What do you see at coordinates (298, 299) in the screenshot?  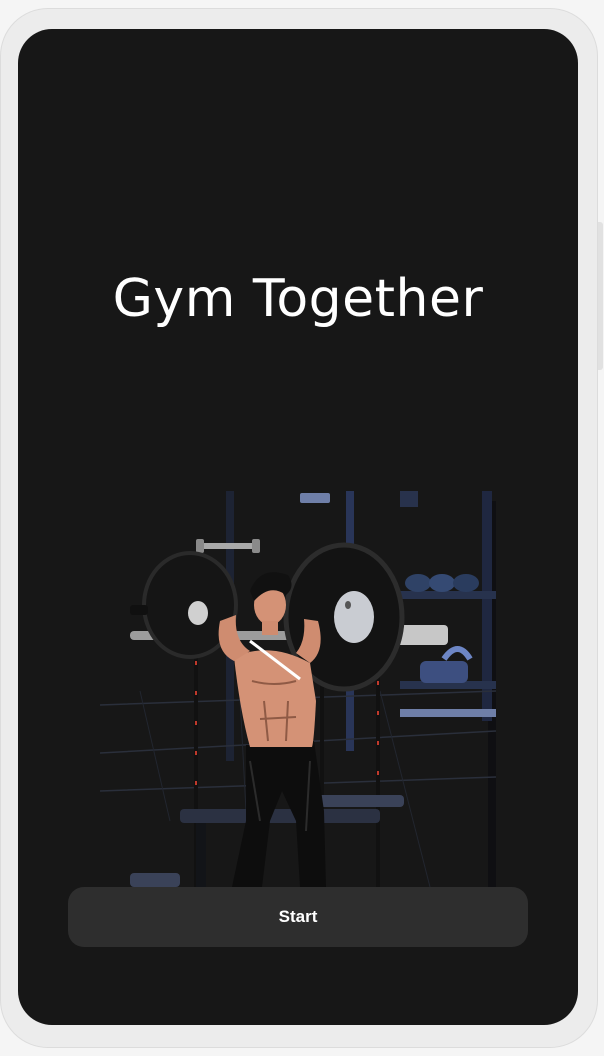 I see `app-title: Gym Together` at bounding box center [298, 299].